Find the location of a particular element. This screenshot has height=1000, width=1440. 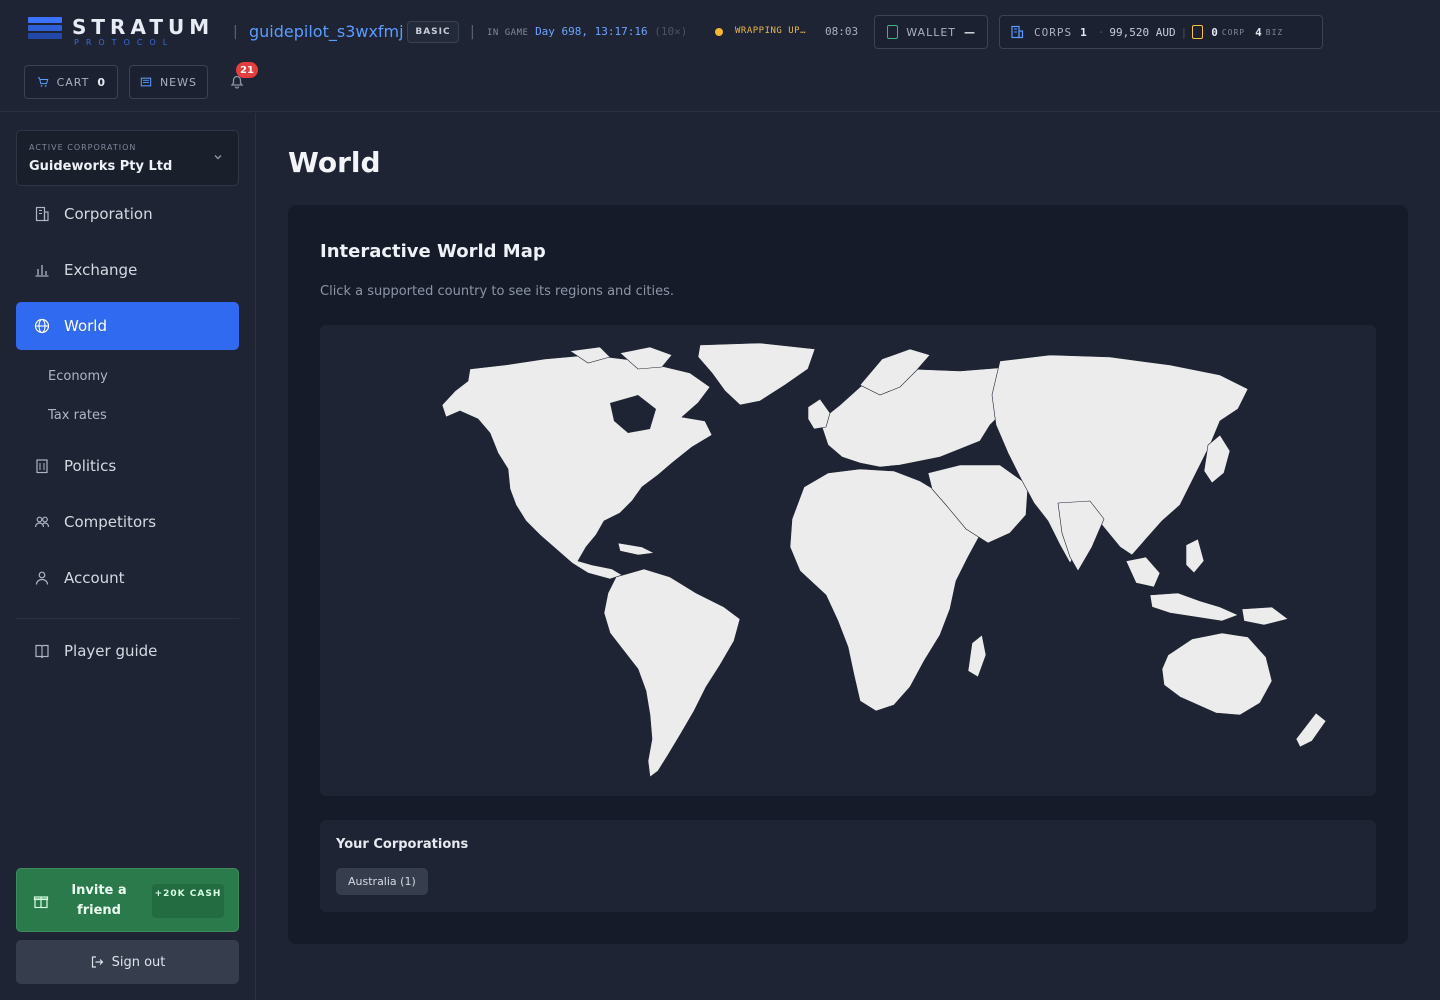

balance: 99,520 AUD is located at coordinates (1142, 32).